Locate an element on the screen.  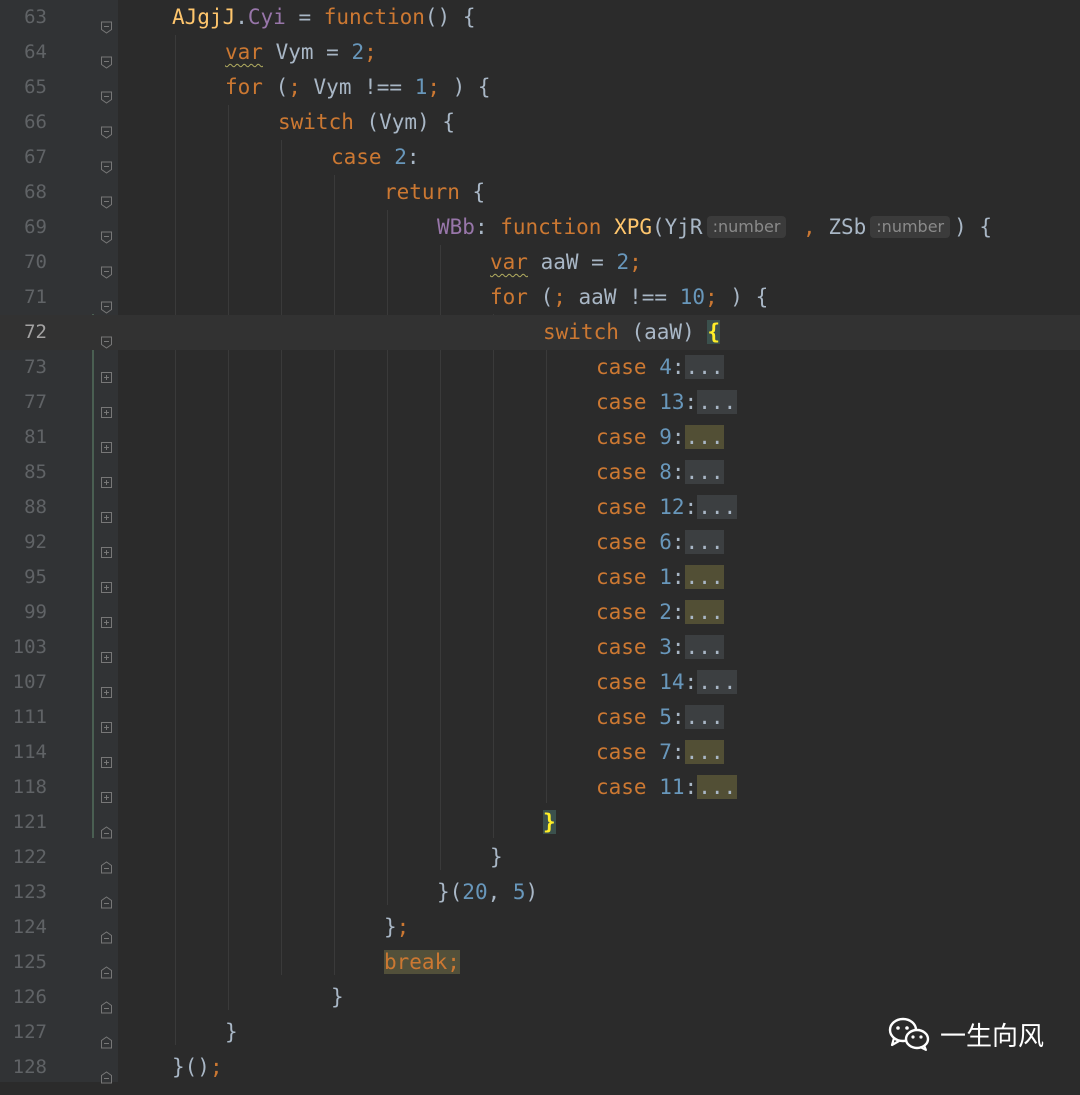
code-line: 66 switch (Vym) { is located at coordinates (540, 122).